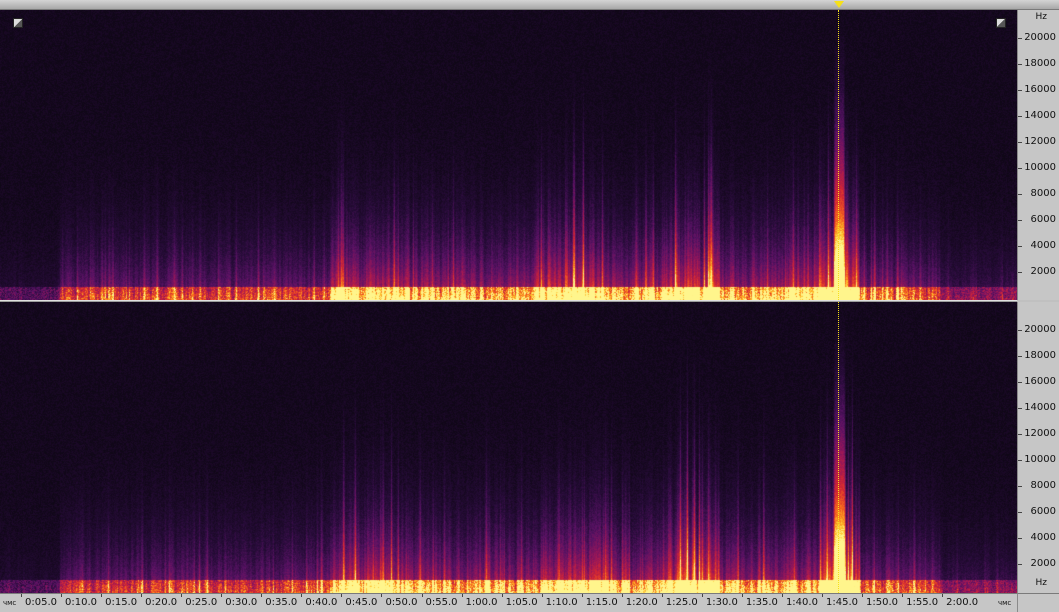  What do you see at coordinates (201, 602) in the screenshot?
I see `time-tick-label: 0:25.0` at bounding box center [201, 602].